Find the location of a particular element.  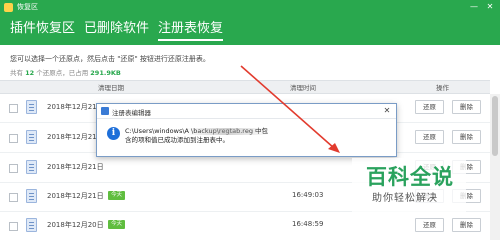

dialog-message-line-2: 含的项和值已成功添加到注册表中。 is located at coordinates (177, 140).